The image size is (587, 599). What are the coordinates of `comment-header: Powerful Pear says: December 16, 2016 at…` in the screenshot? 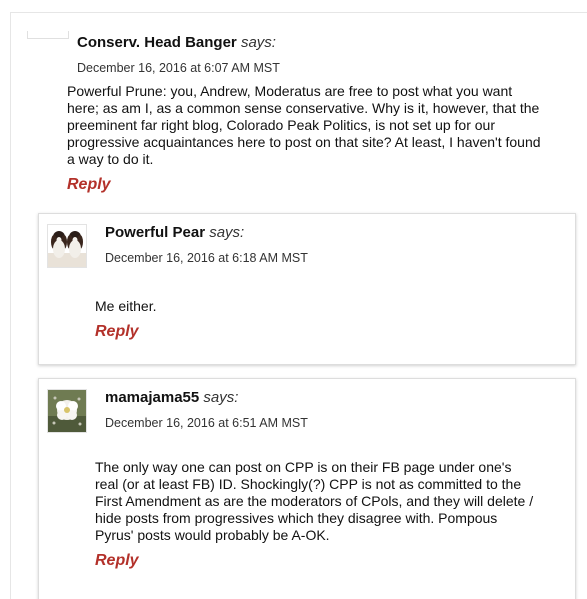 It's located at (335, 244).